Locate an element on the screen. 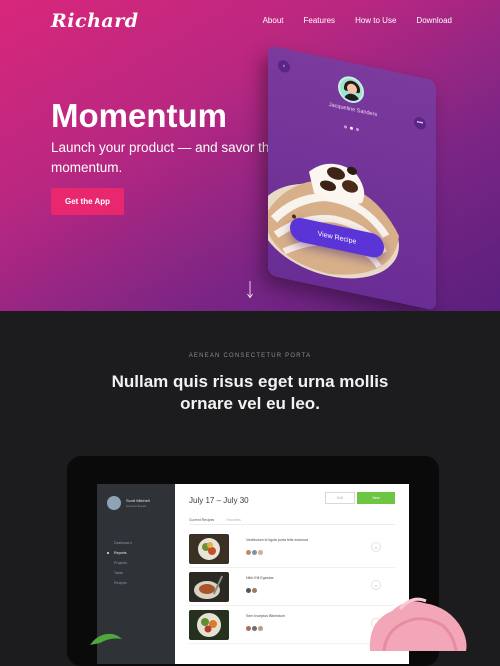 The width and height of the screenshot is (500, 666). ice-cream-image is located at coordinates (333, 221).